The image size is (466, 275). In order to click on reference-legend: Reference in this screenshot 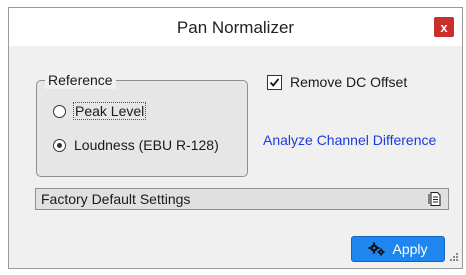, I will do `click(80, 80)`.